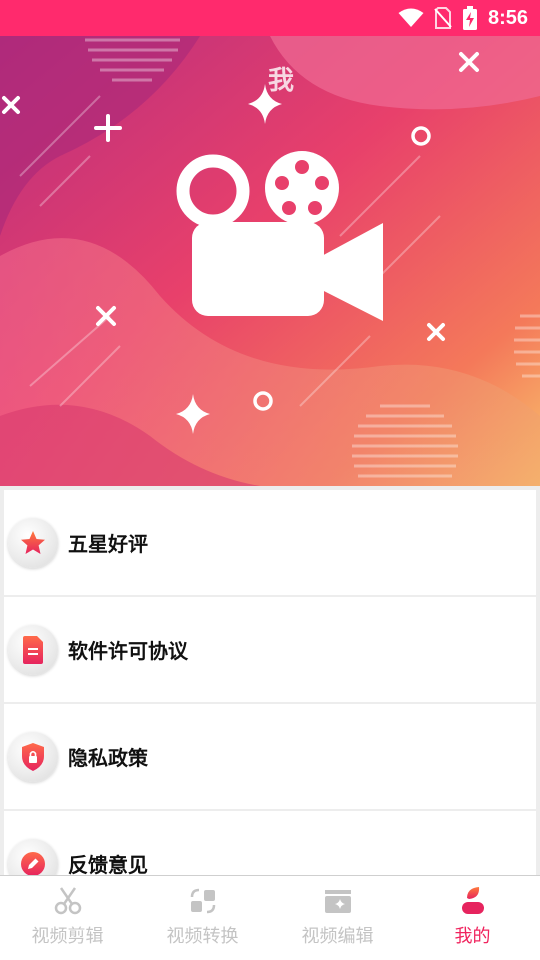 The height and width of the screenshot is (960, 540). What do you see at coordinates (472, 936) in the screenshot?
I see `tab-label: 我的` at bounding box center [472, 936].